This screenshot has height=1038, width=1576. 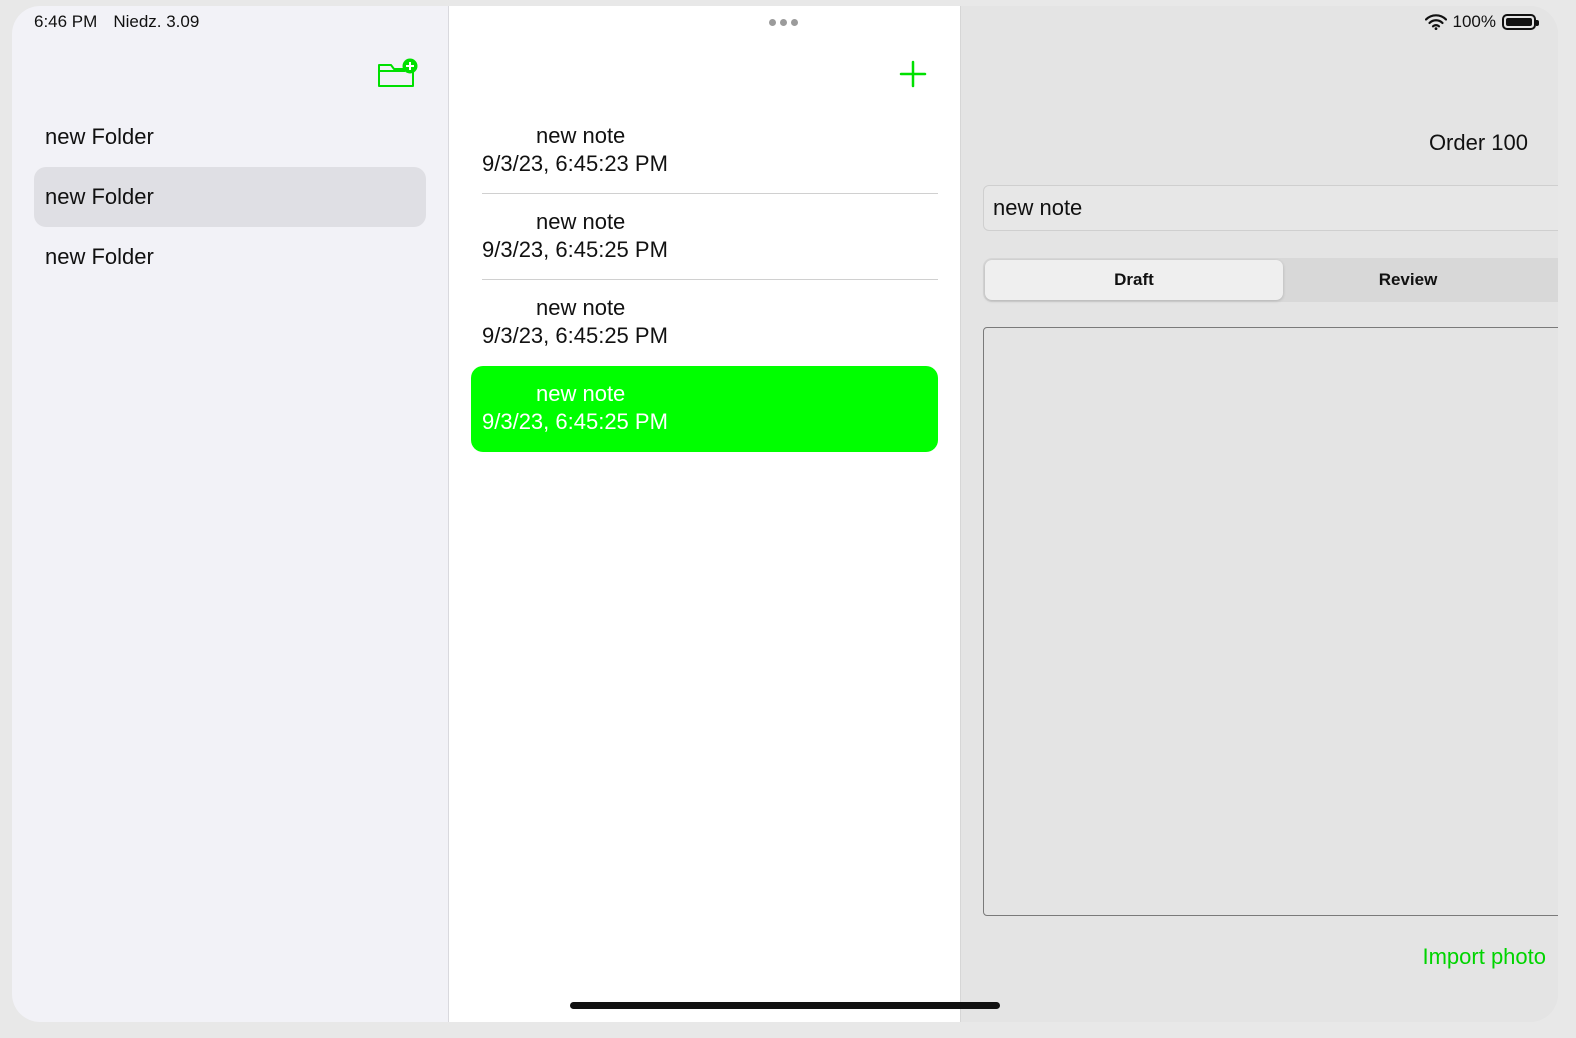 I want to click on status-time: 6:46 PM, so click(x=66, y=21).